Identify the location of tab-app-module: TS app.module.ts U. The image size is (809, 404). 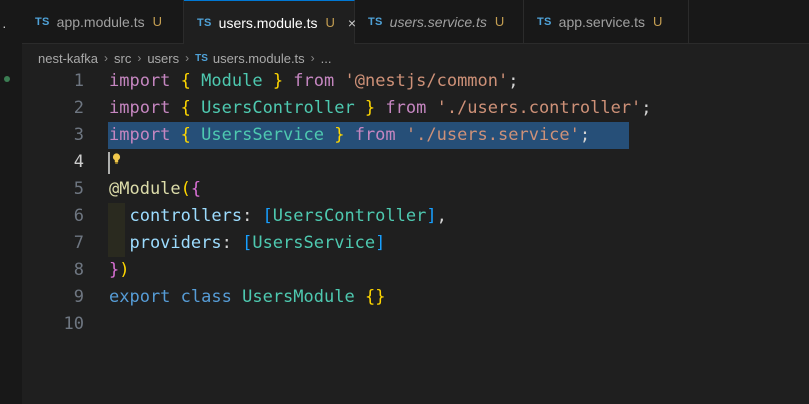
(103, 21).